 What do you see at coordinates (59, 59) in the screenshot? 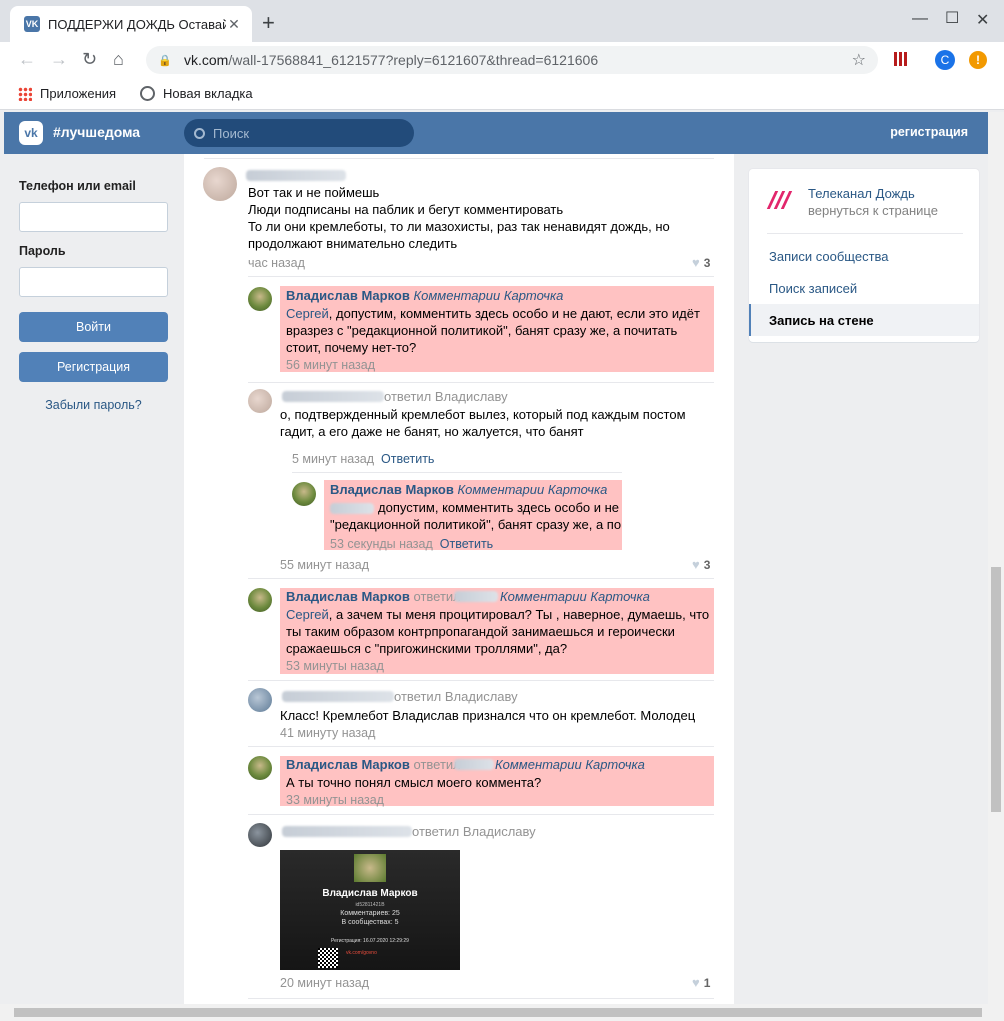
I see `forward-icon: →` at bounding box center [59, 59].